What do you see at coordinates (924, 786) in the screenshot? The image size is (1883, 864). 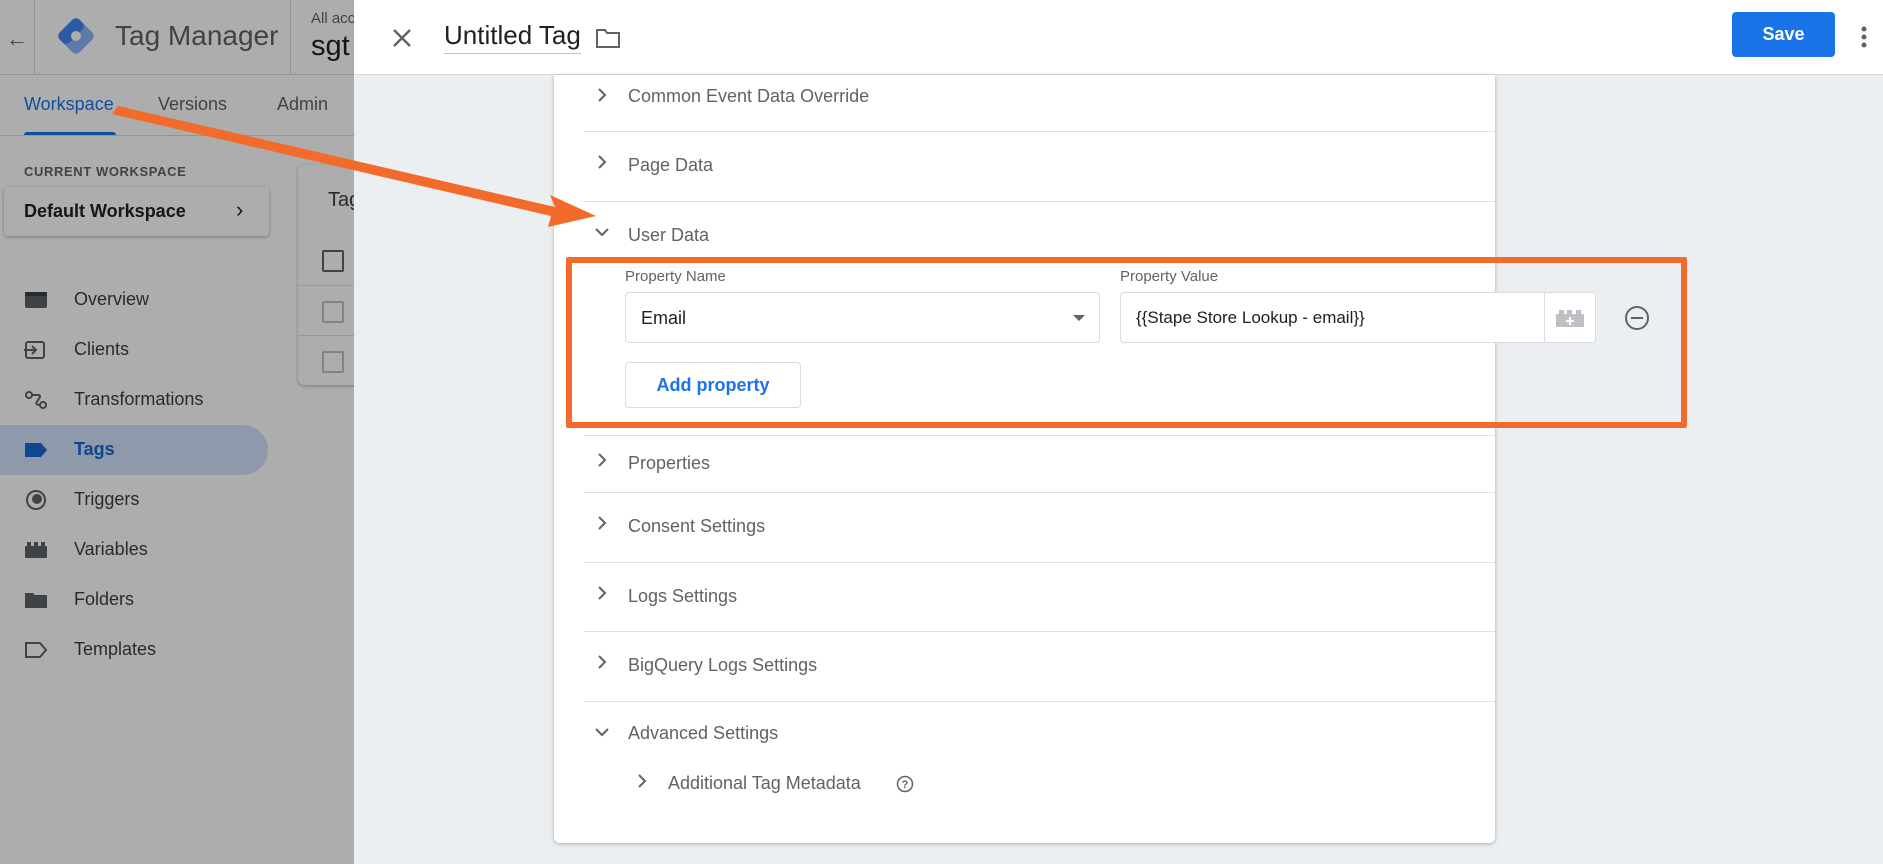 I see `section-additional-tag-metadata: Additional Tag Metadata ?` at bounding box center [924, 786].